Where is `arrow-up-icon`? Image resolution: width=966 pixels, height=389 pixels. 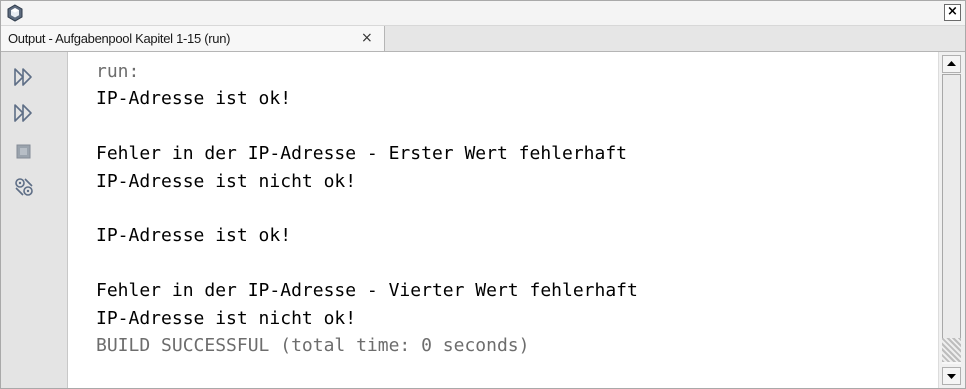 arrow-up-icon is located at coordinates (951, 63).